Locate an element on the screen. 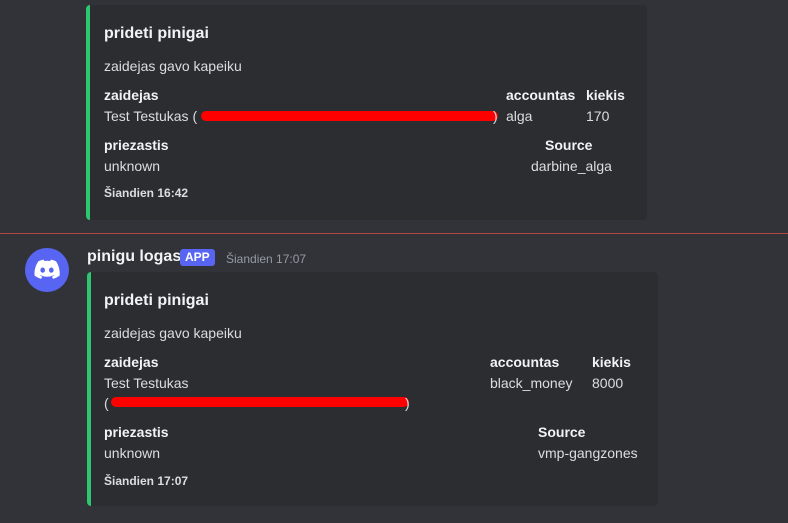  field-value-zaidejas: Test Testukas ( is located at coordinates (151, 116).